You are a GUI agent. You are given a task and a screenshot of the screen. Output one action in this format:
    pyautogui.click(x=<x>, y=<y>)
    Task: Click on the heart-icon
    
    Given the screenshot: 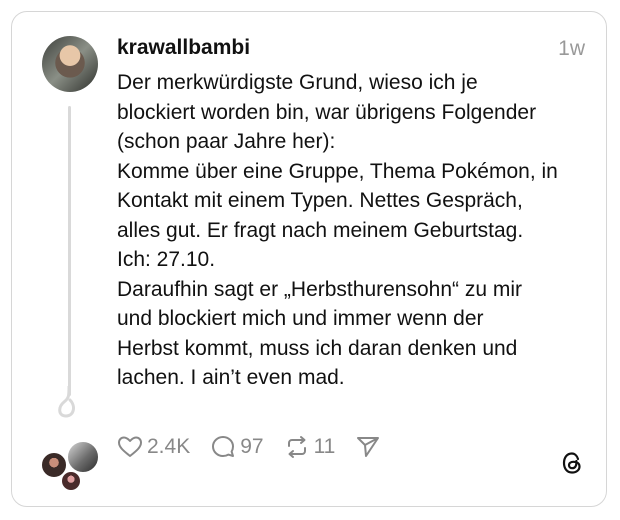 What is the action you would take?
    pyautogui.click(x=130, y=446)
    